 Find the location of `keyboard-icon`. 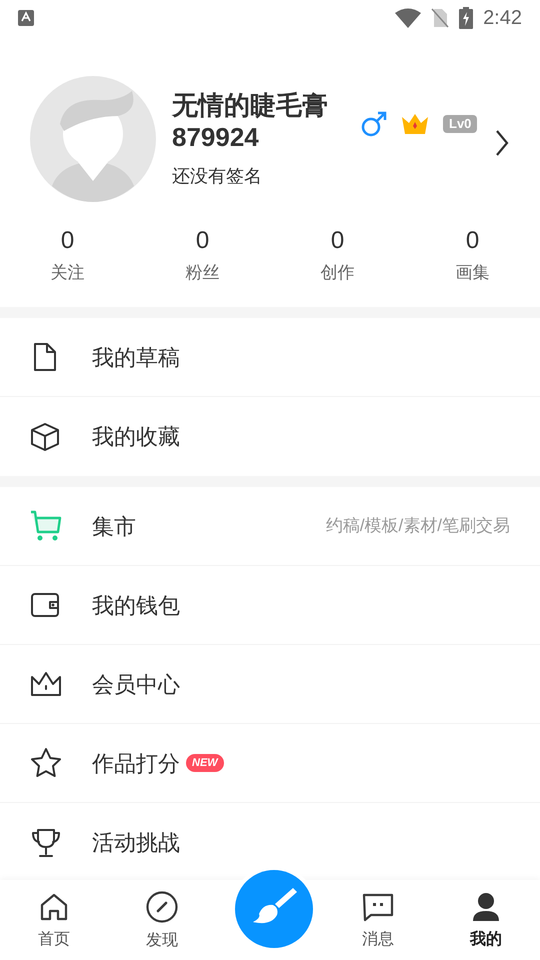

keyboard-icon is located at coordinates (26, 18).